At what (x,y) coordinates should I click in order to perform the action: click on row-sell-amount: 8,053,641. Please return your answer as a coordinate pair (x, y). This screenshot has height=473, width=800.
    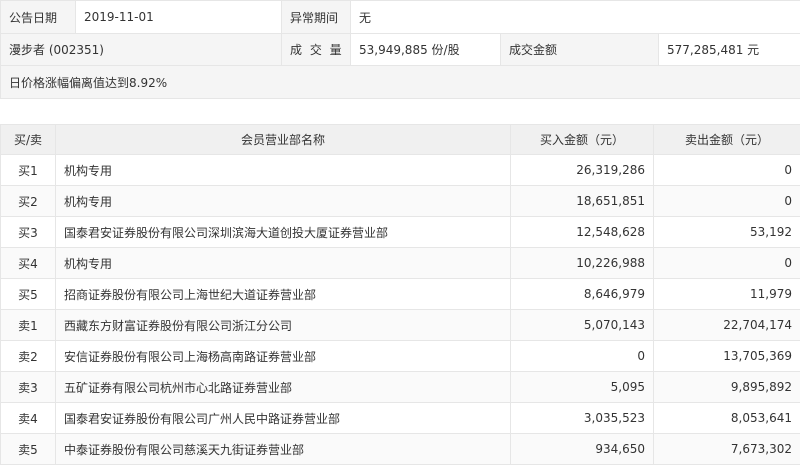
    Looking at the image, I should click on (726, 418).